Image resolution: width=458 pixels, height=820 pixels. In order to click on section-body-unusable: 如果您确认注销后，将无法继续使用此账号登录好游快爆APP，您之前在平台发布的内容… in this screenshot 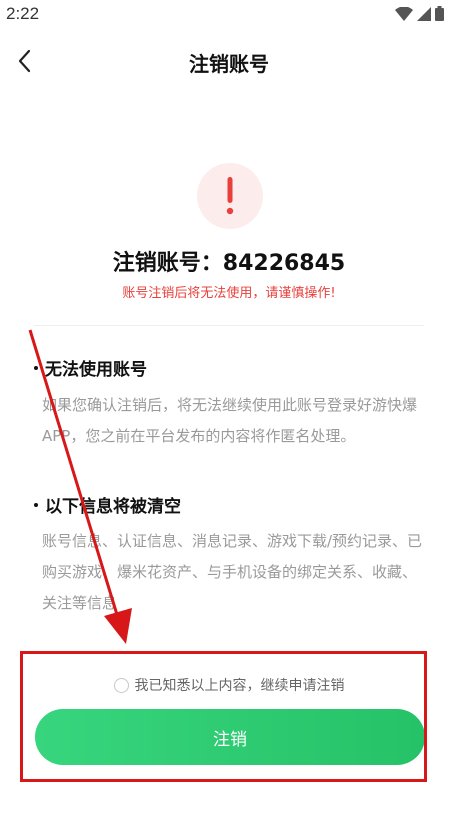, I will do `click(230, 420)`.